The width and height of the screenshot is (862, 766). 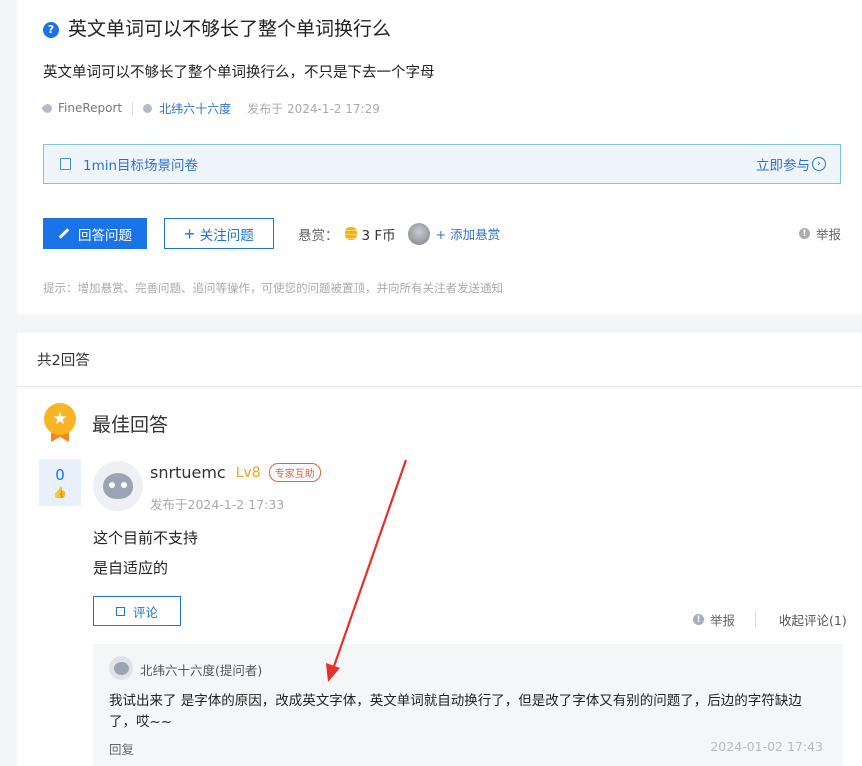 What do you see at coordinates (273, 288) in the screenshot?
I see `hint-text: 提示：增加悬赏、完善问题、追问等操作，可使您的问题被置顶，并向所有关注者发送通知` at bounding box center [273, 288].